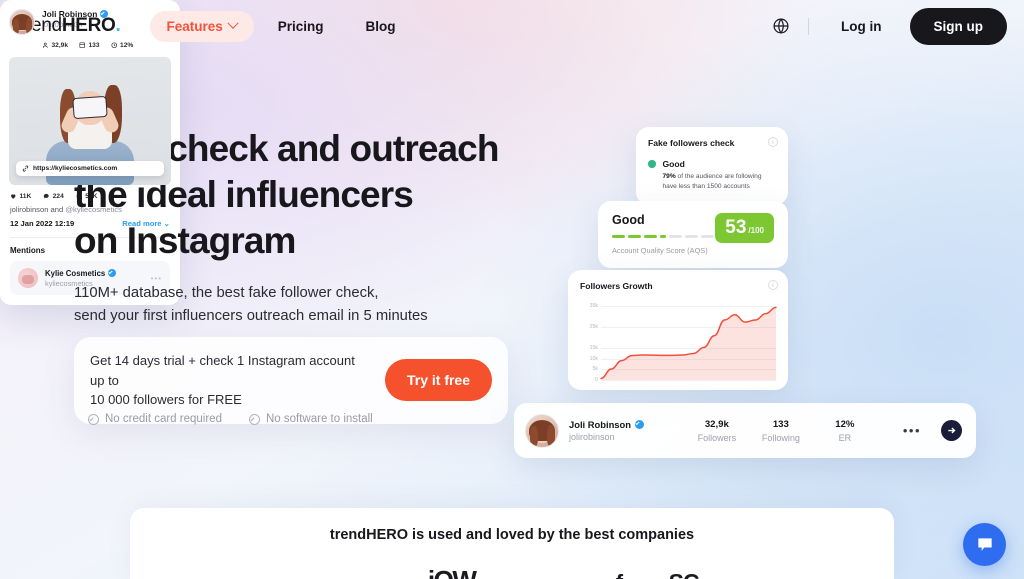 The image size is (1024, 579). I want to click on stat-likes-value: 11K, so click(25, 196).